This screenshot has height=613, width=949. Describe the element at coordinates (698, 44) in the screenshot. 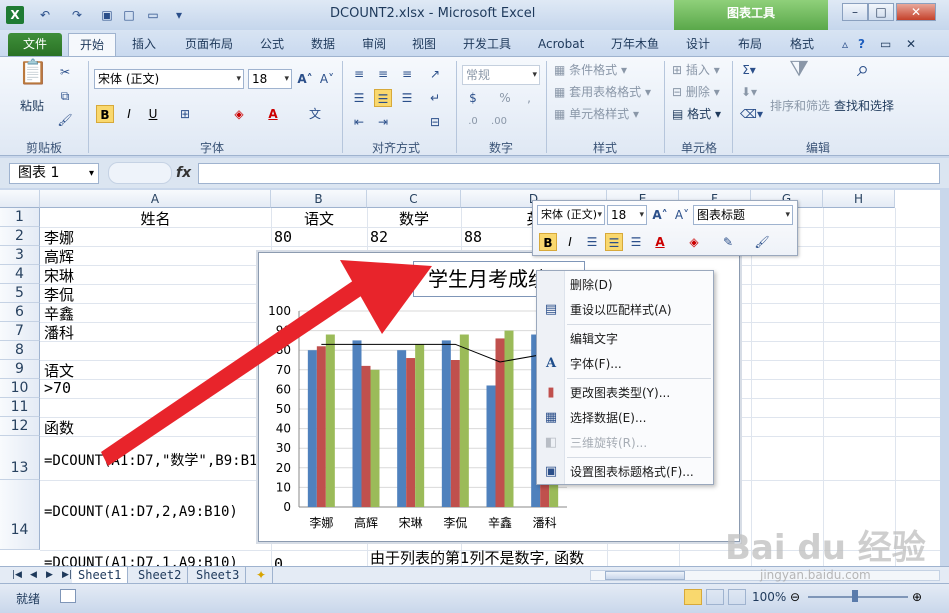

I see `tab-design: 设计` at that location.